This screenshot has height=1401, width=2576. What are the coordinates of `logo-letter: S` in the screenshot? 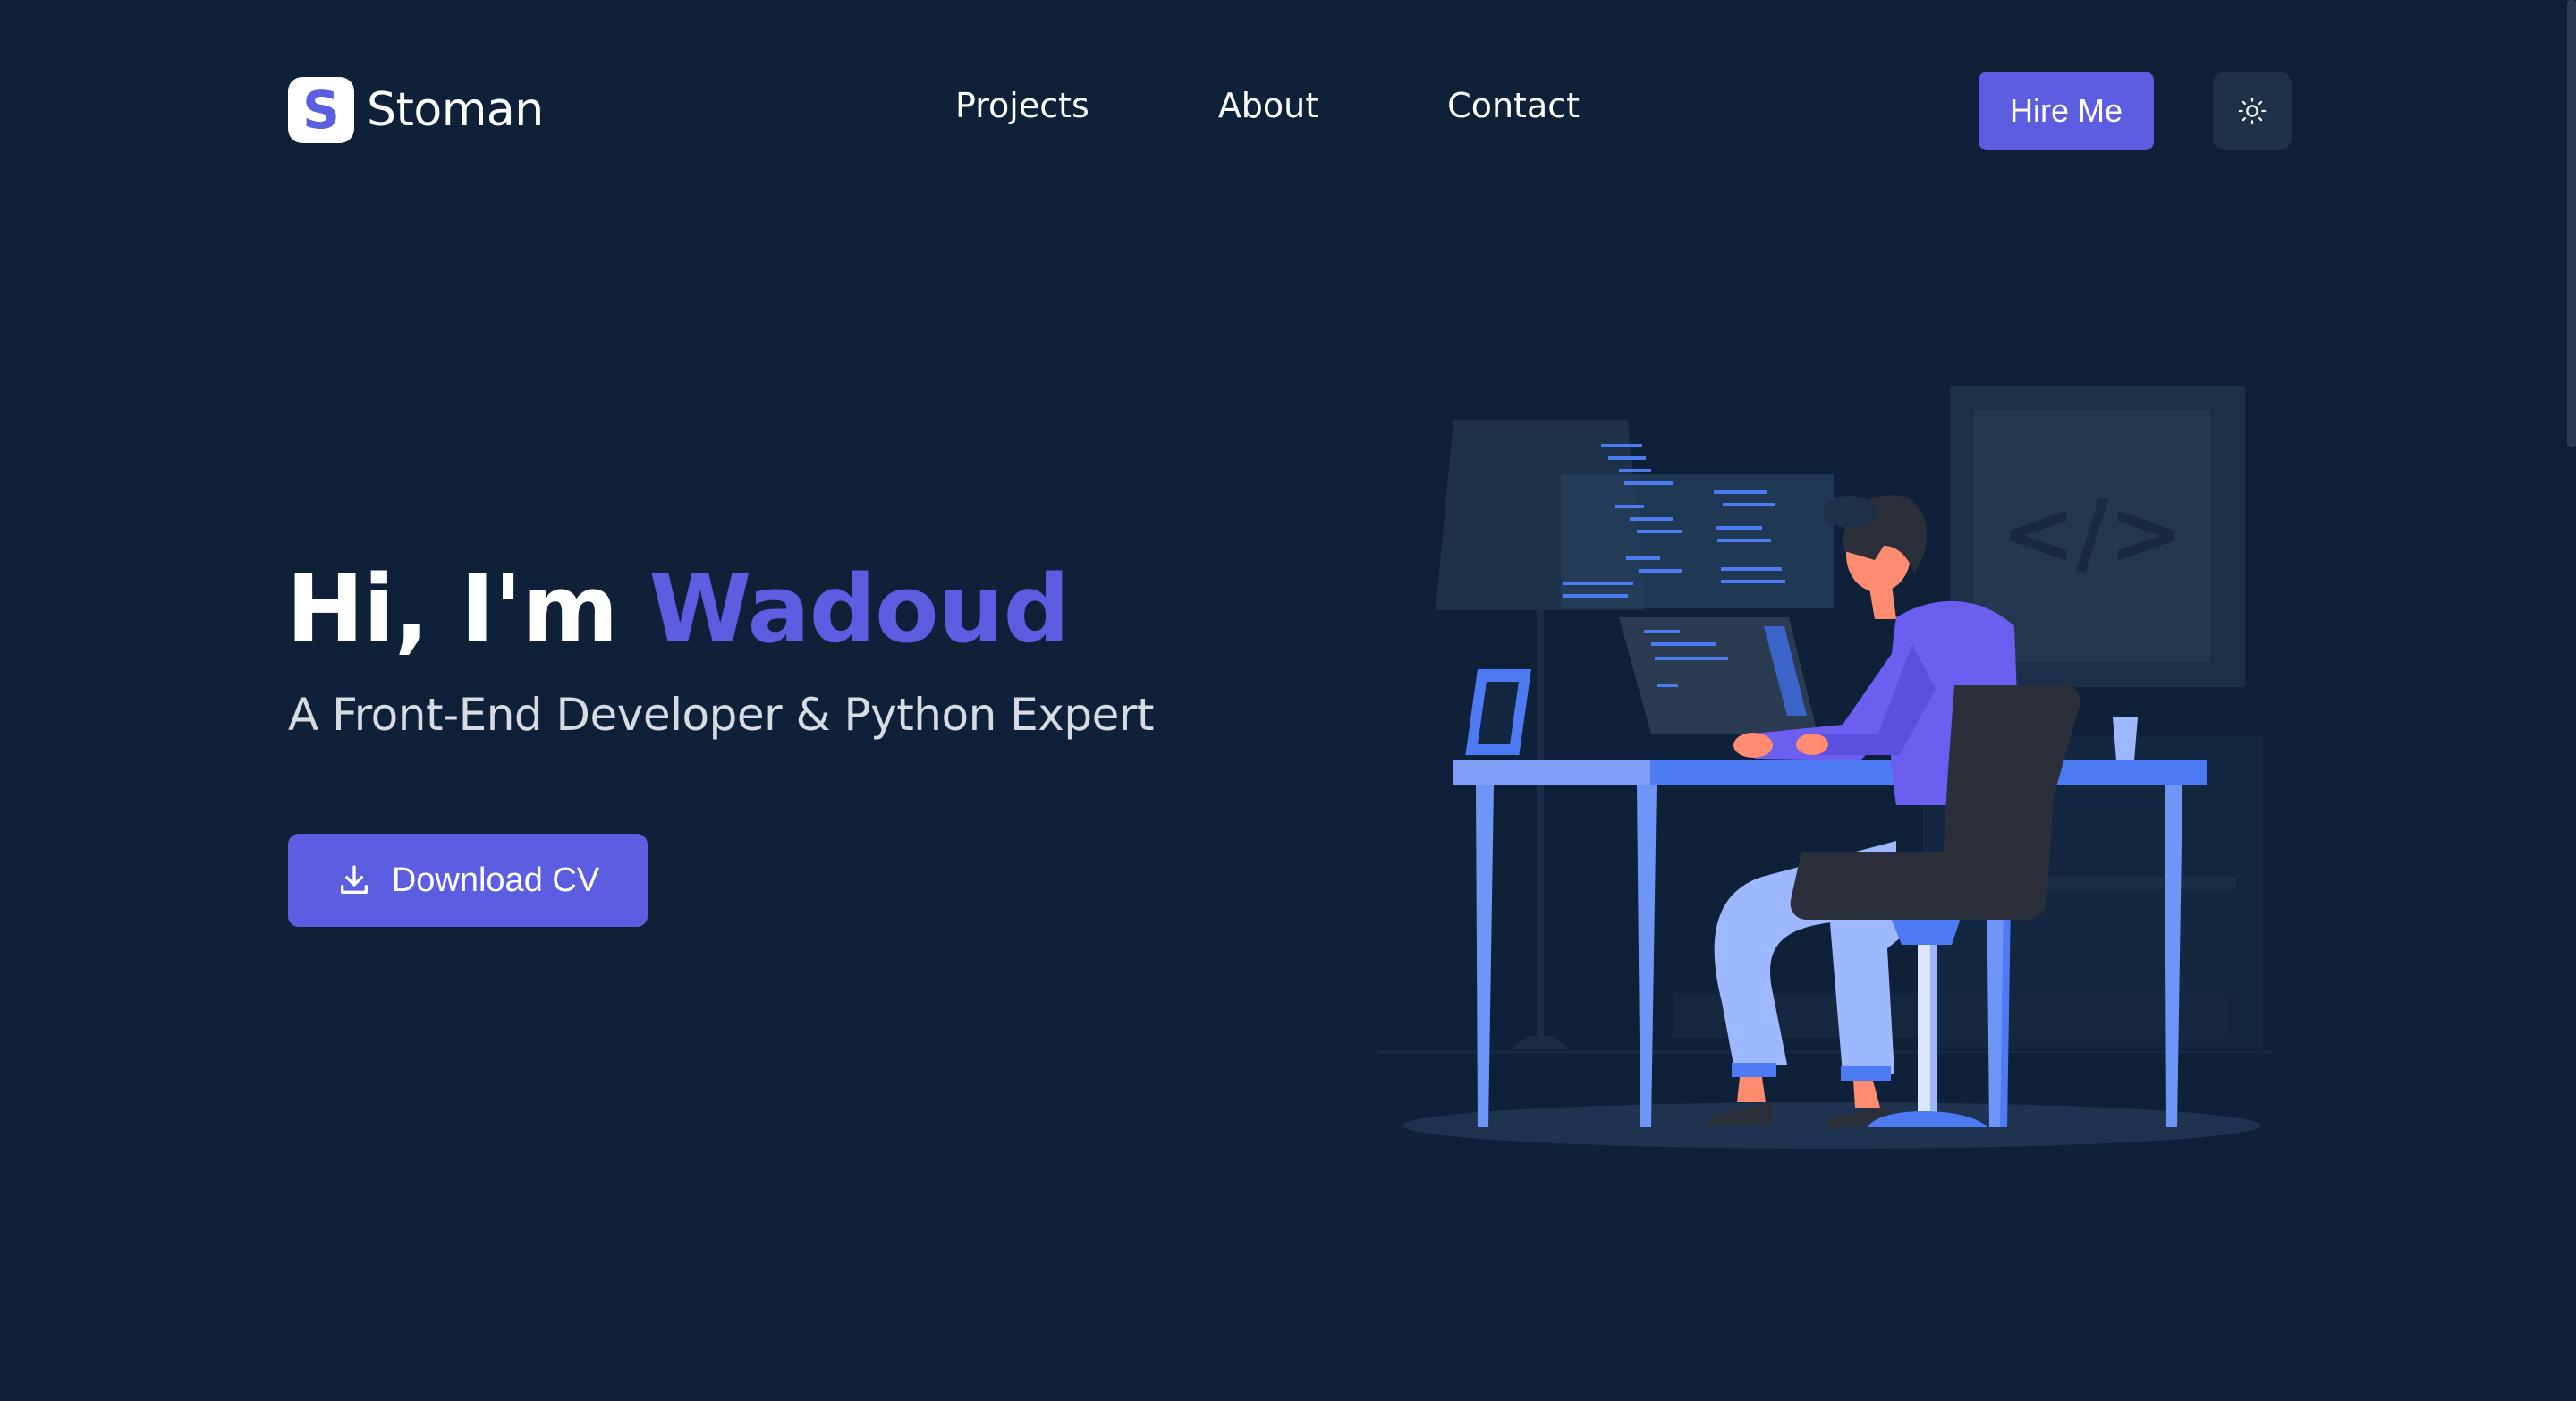 It's located at (321, 110).